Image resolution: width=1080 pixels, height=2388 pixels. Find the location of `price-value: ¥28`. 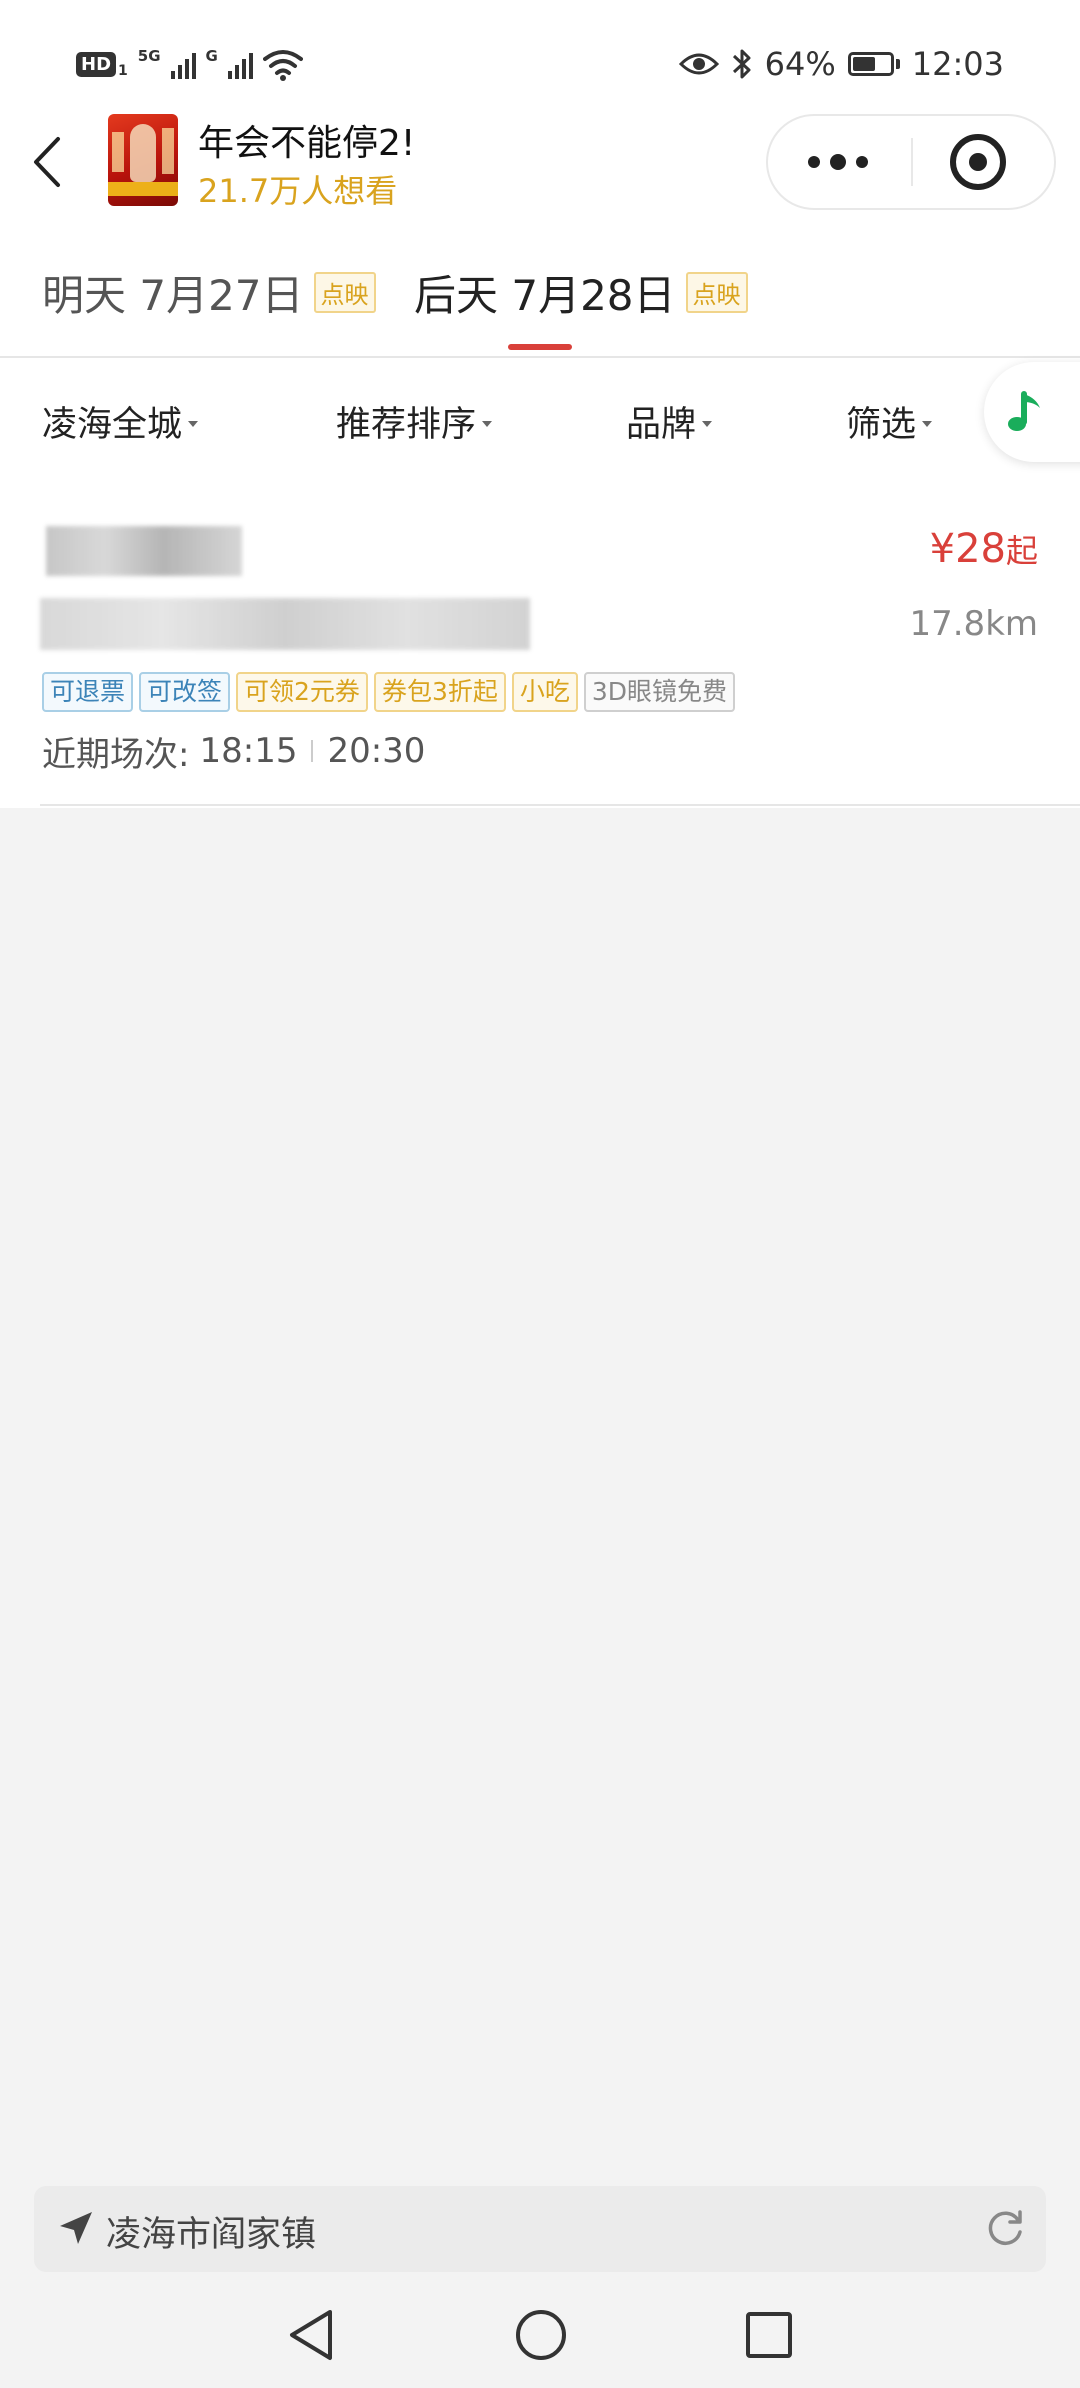

price-value: ¥28 is located at coordinates (967, 549).